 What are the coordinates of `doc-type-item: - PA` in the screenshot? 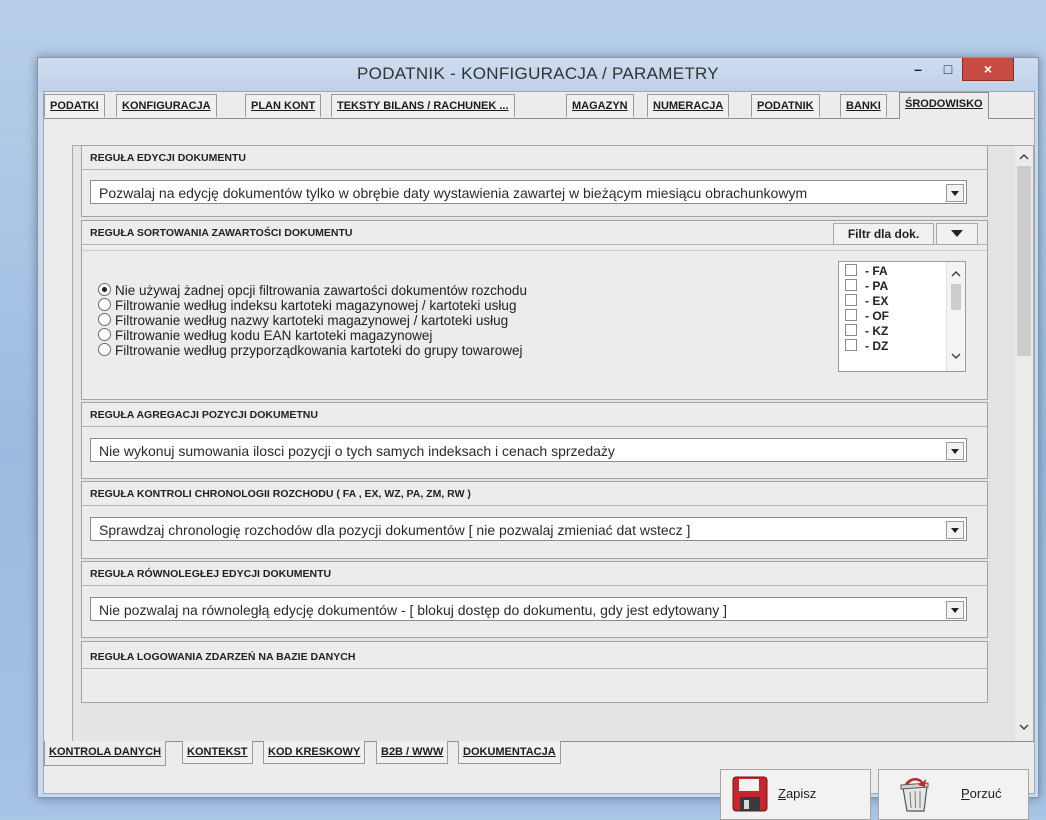 It's located at (866, 286).